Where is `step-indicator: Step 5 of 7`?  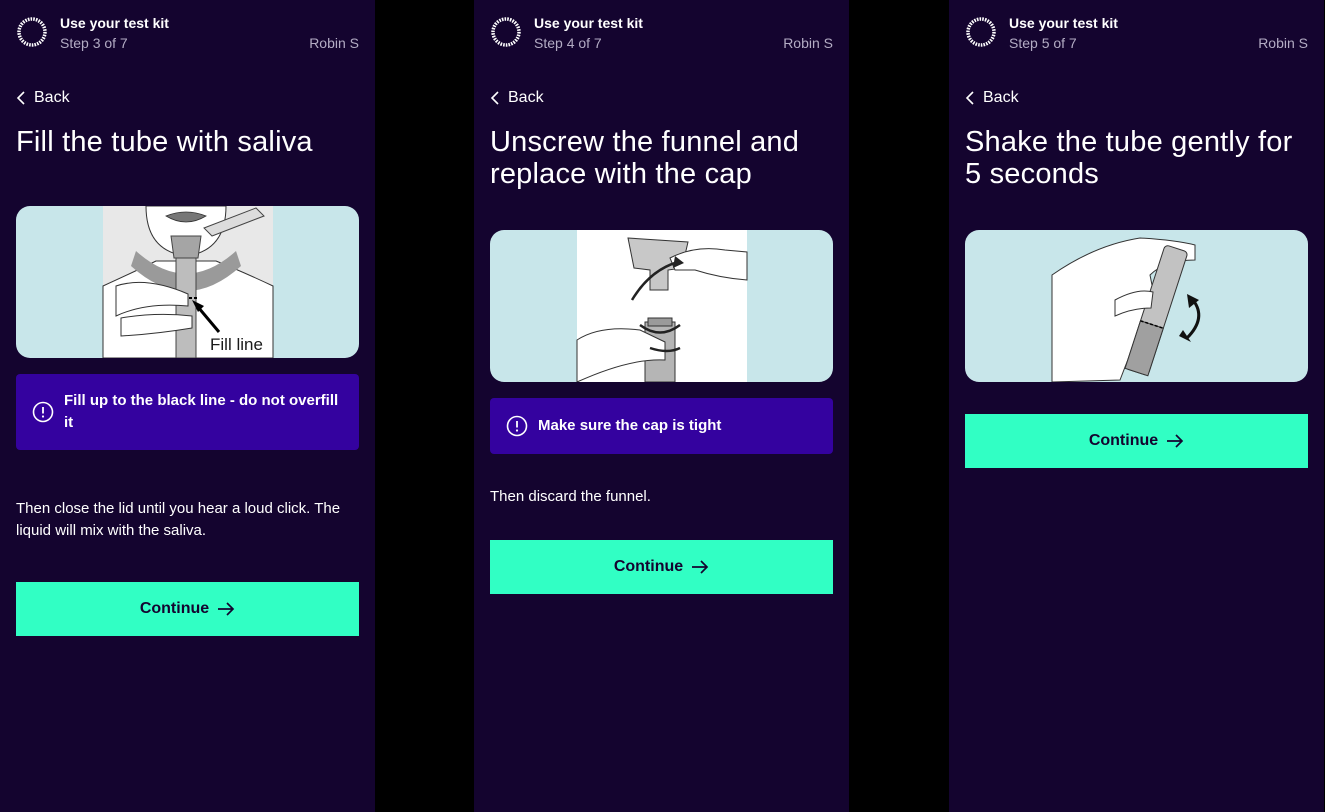
step-indicator: Step 5 of 7 is located at coordinates (1043, 43).